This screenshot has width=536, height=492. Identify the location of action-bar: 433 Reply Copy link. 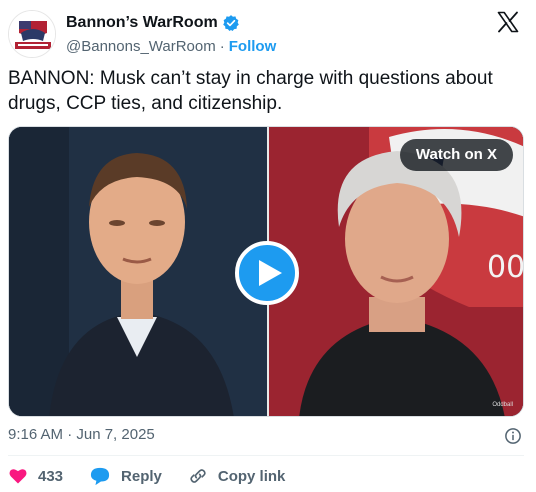
(159, 476).